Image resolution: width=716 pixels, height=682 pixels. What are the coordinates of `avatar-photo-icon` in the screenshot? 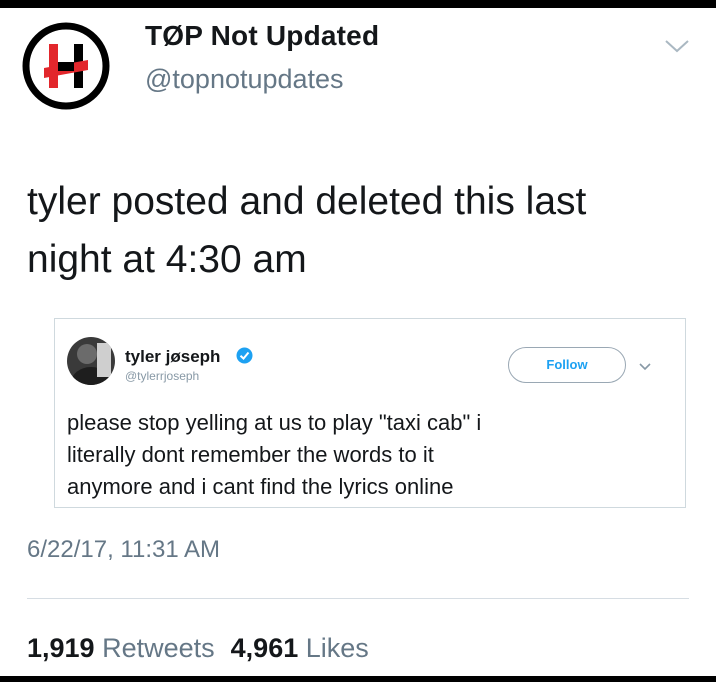 It's located at (91, 361).